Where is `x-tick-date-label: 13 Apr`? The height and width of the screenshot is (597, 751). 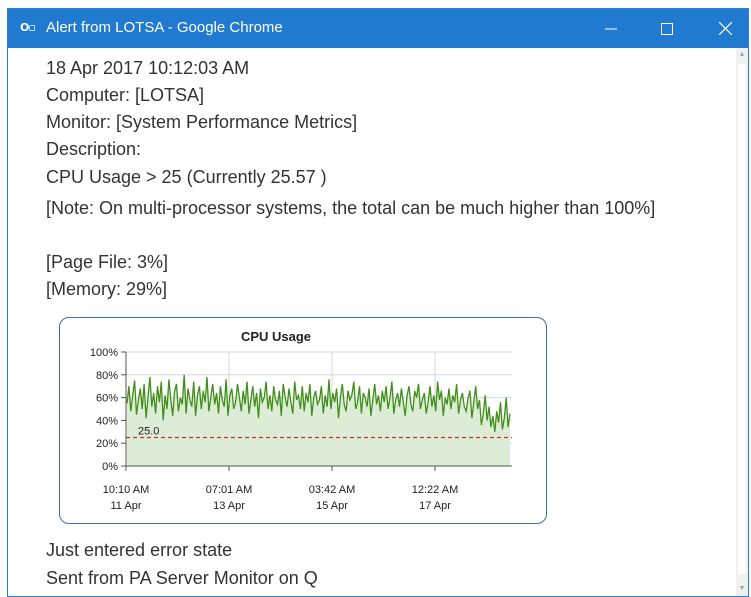
x-tick-date-label: 13 Apr is located at coordinates (229, 506).